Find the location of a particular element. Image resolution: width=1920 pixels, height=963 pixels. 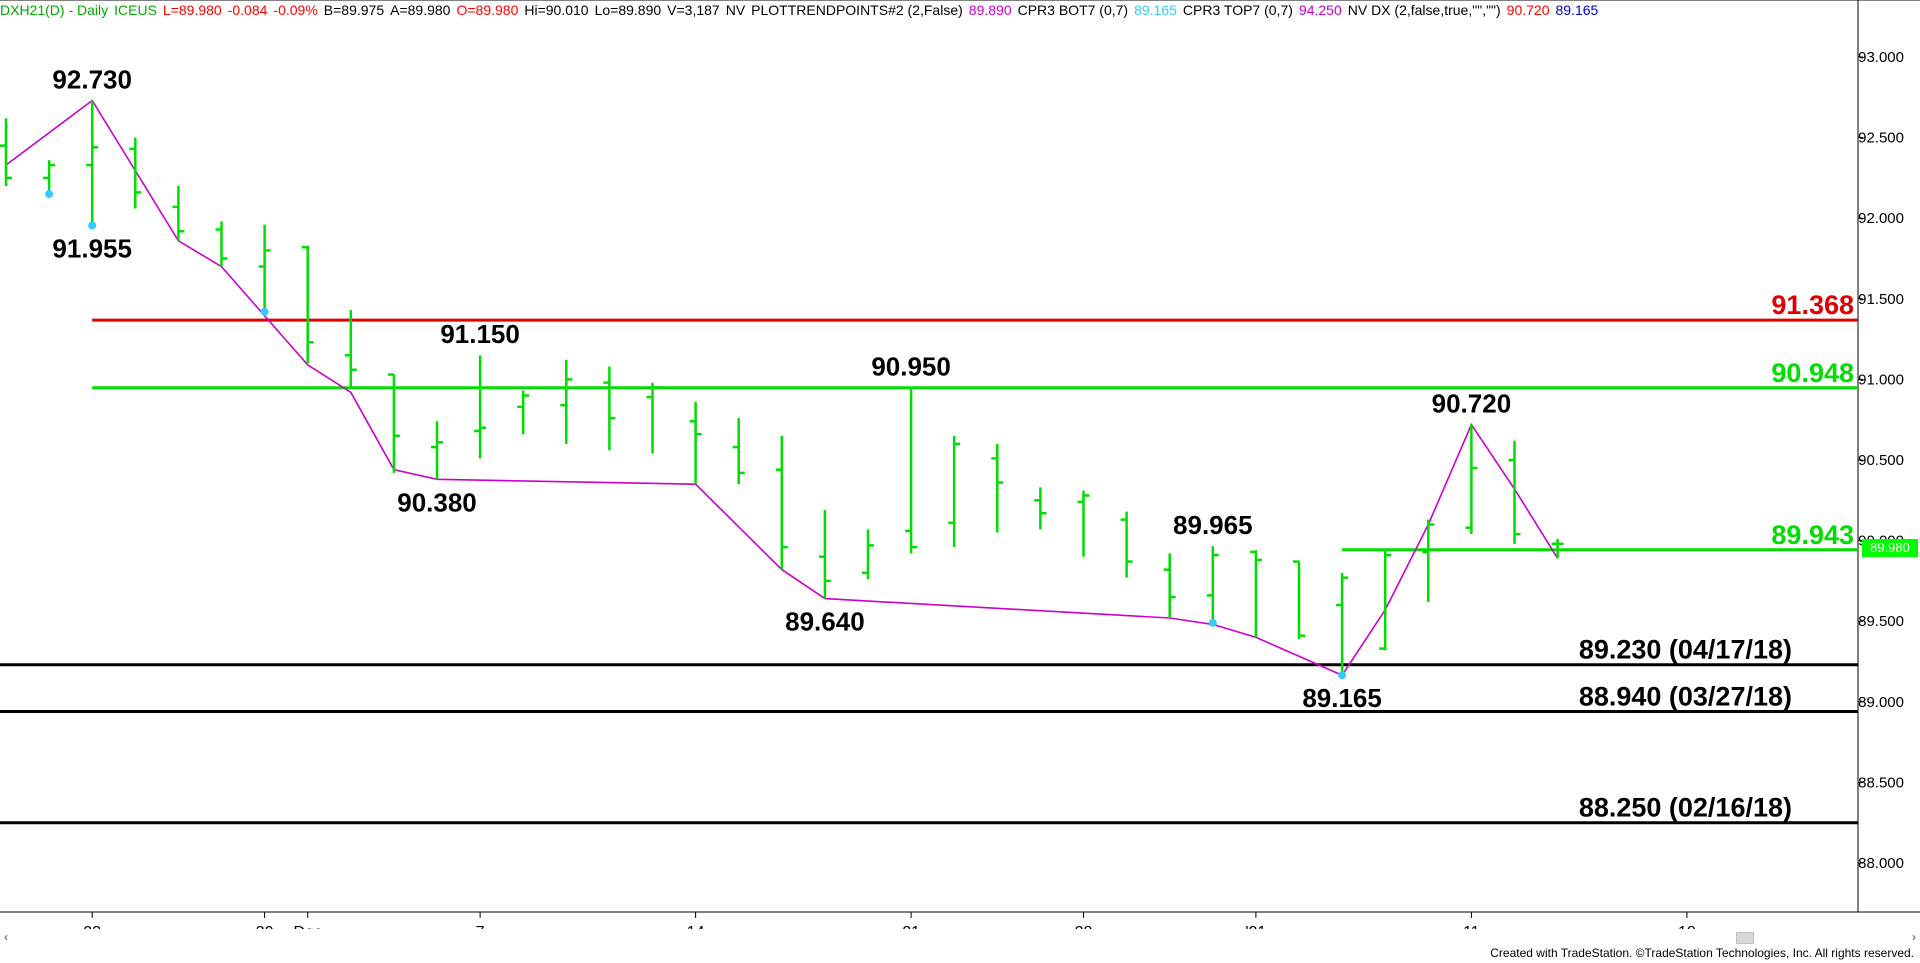

price-annotation: 89.165 is located at coordinates (1342, 698).